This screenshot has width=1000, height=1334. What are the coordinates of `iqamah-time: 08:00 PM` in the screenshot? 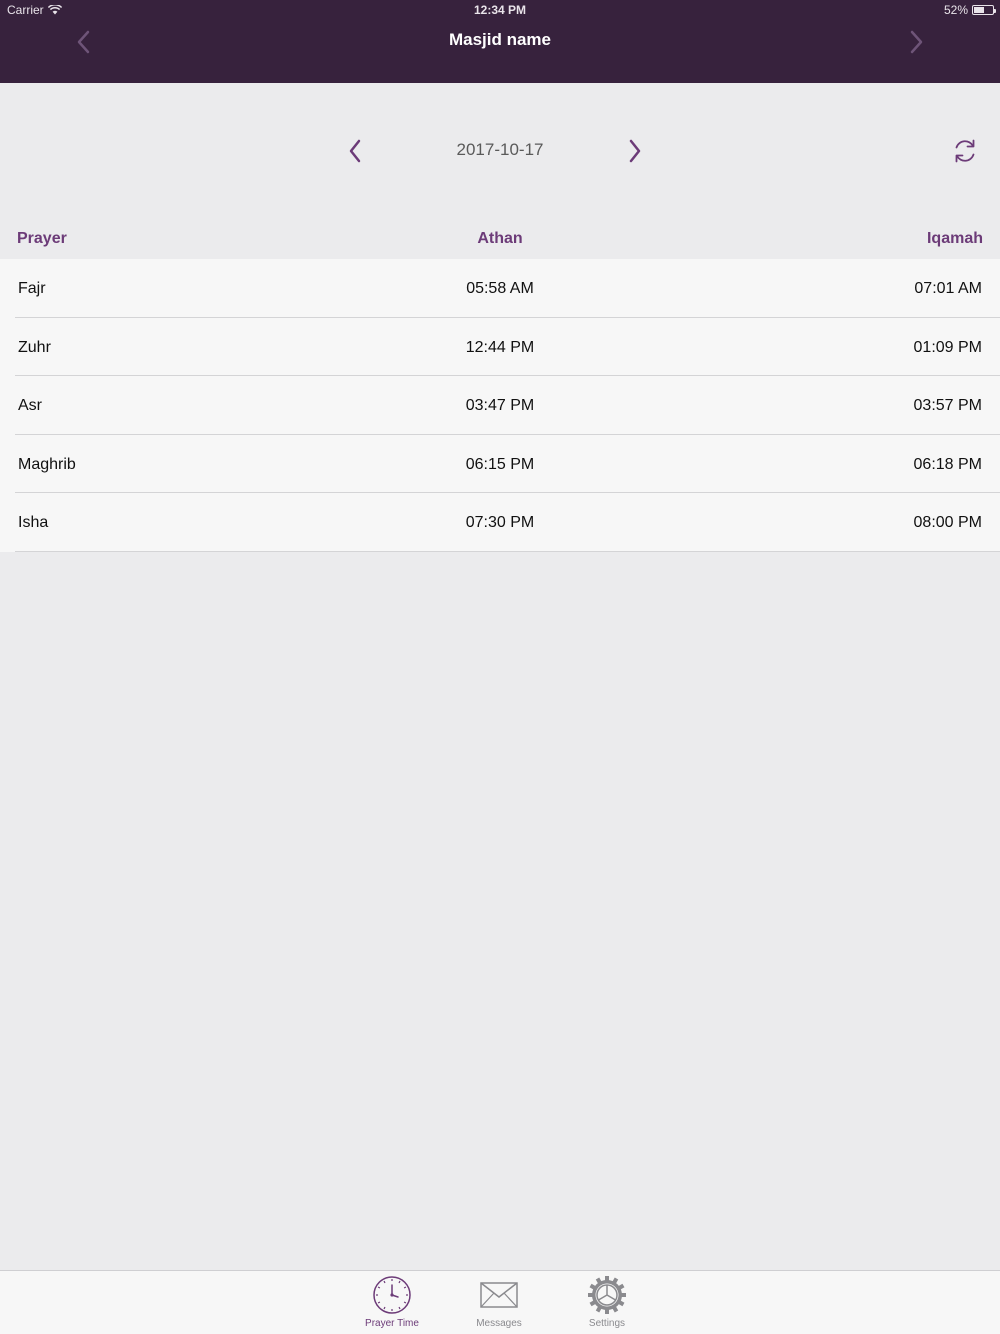 It's located at (947, 522).